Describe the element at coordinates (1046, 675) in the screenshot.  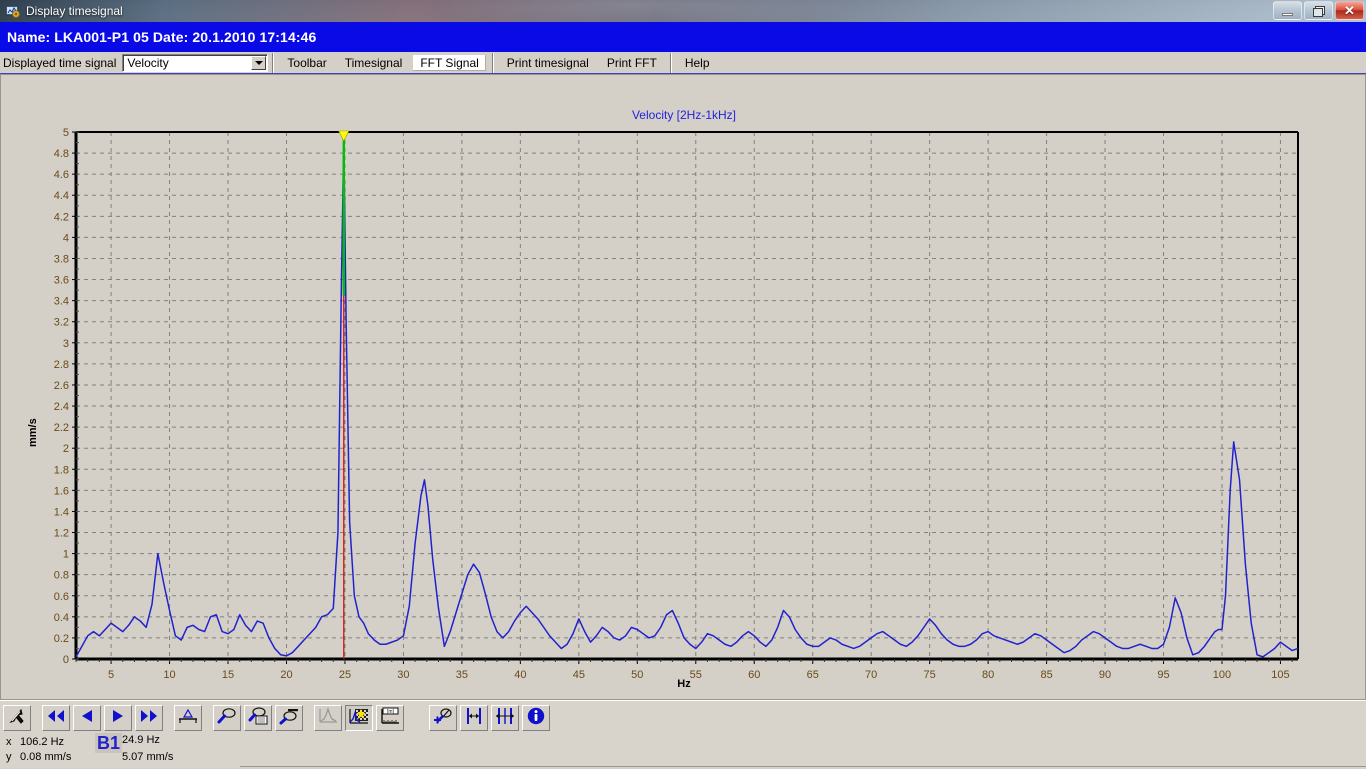
I see `svg-text: 85` at that location.